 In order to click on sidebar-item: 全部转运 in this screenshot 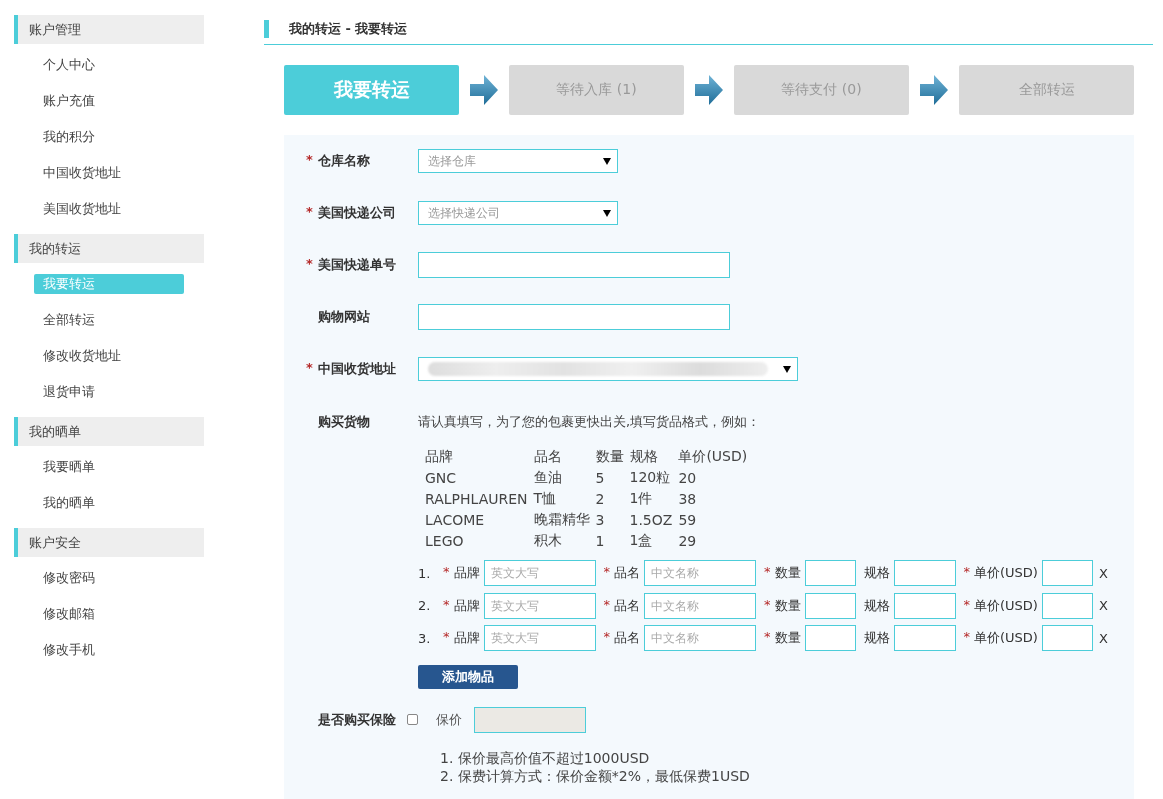, I will do `click(109, 320)`.